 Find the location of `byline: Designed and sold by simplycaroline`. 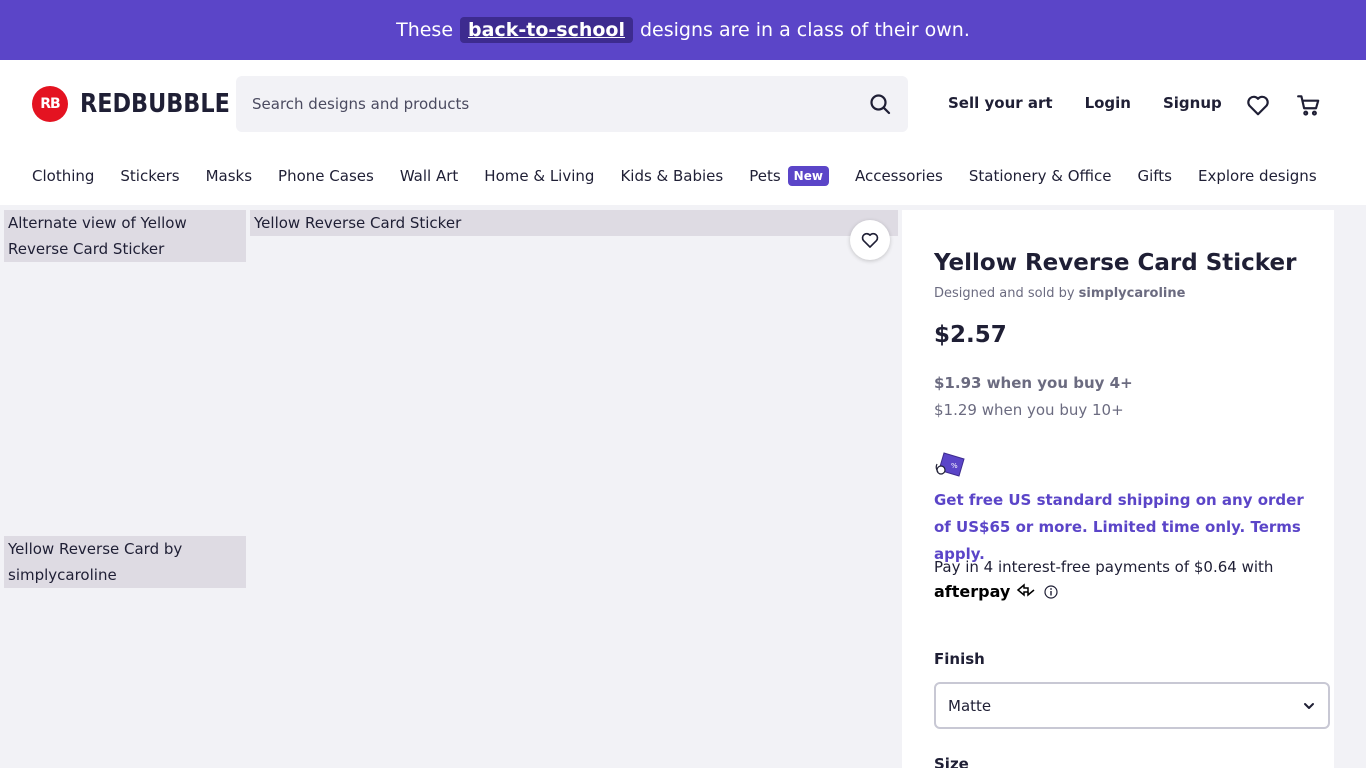

byline: Designed and sold by simplycaroline is located at coordinates (1059, 293).